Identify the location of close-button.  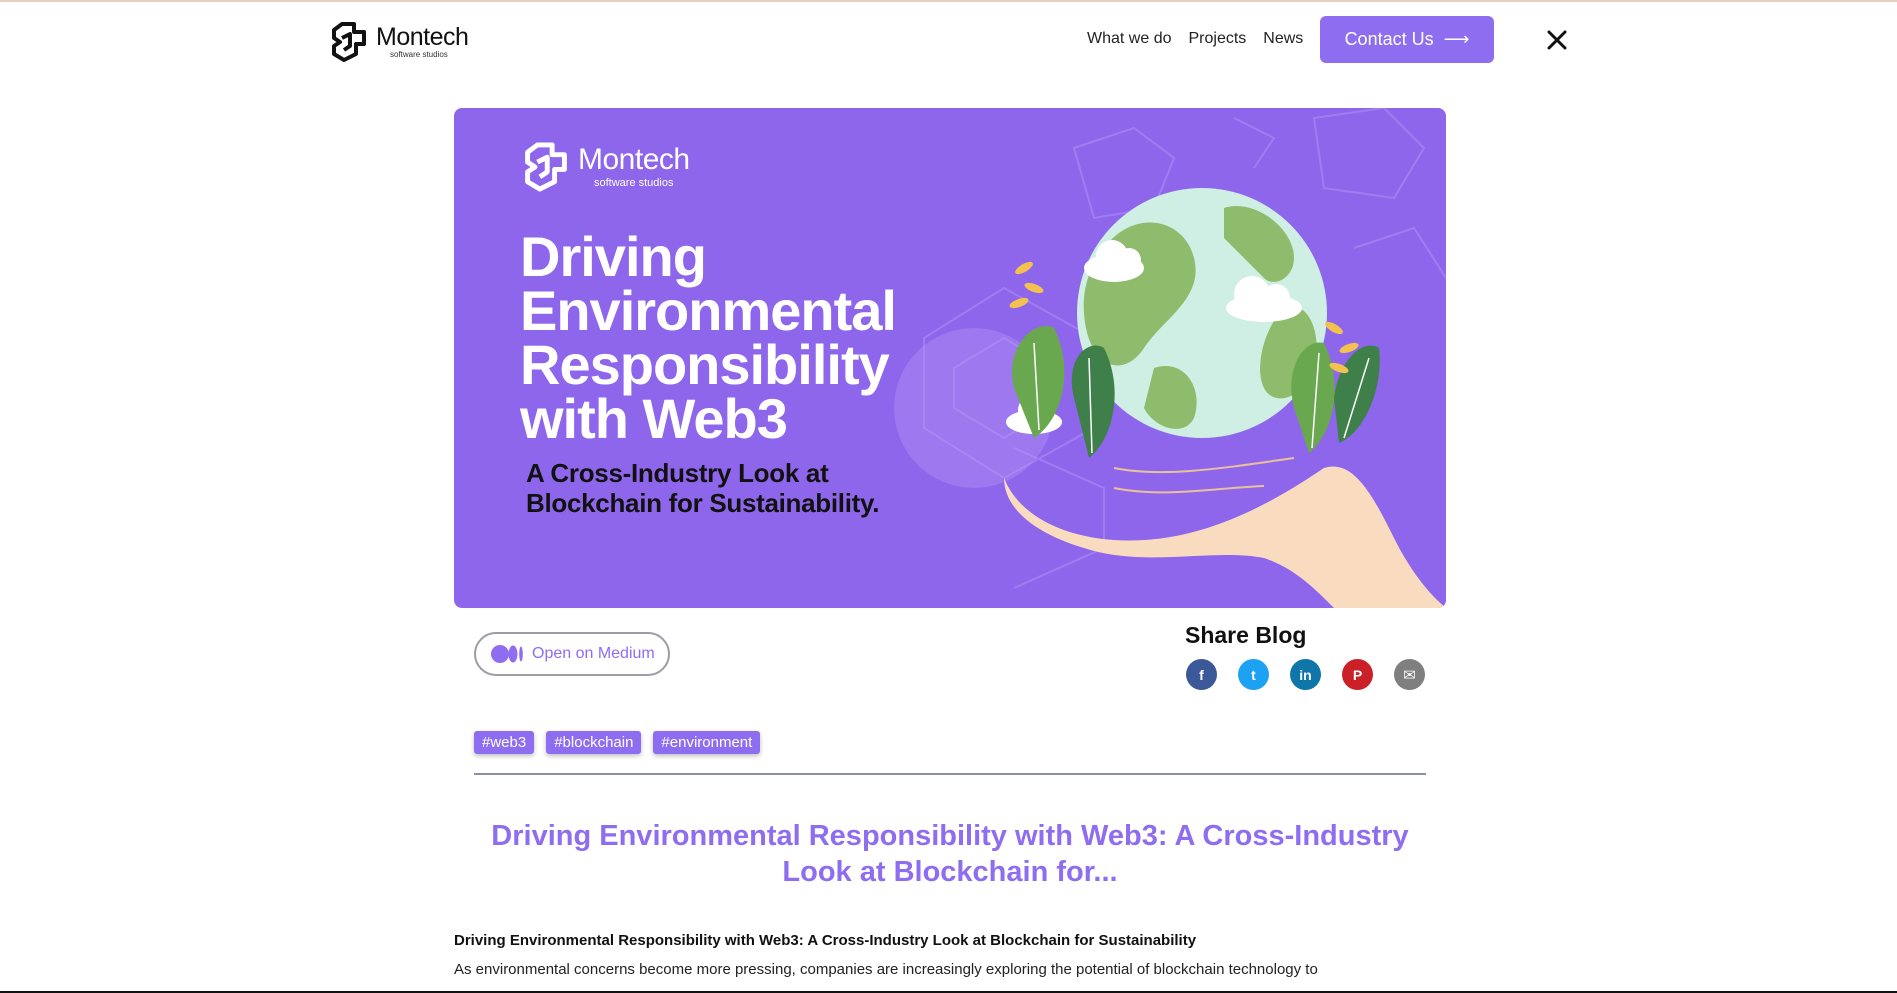
(1557, 40).